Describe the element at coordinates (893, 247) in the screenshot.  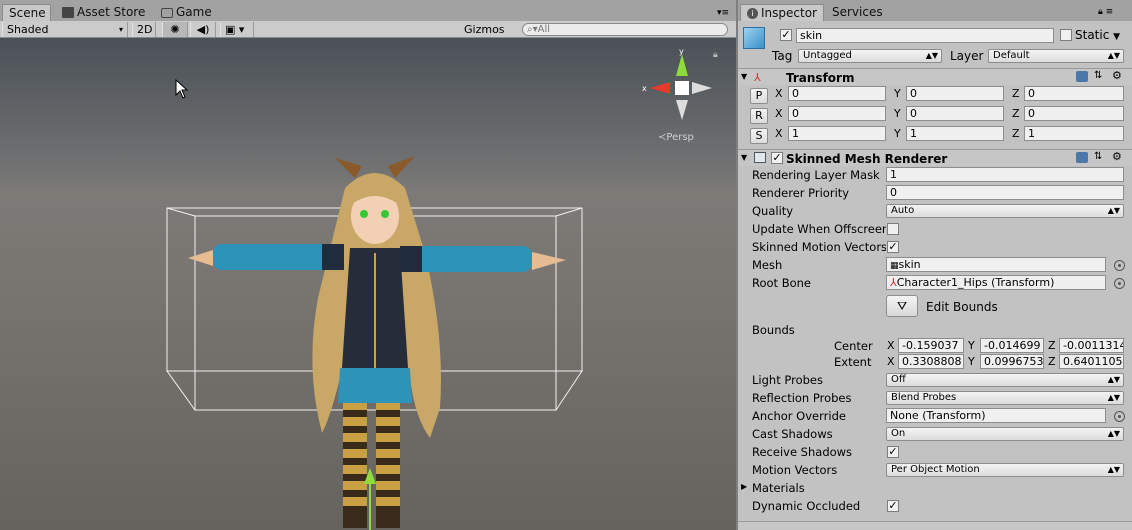
I see `skinned-motion-vectors-checkbox: ✓` at that location.